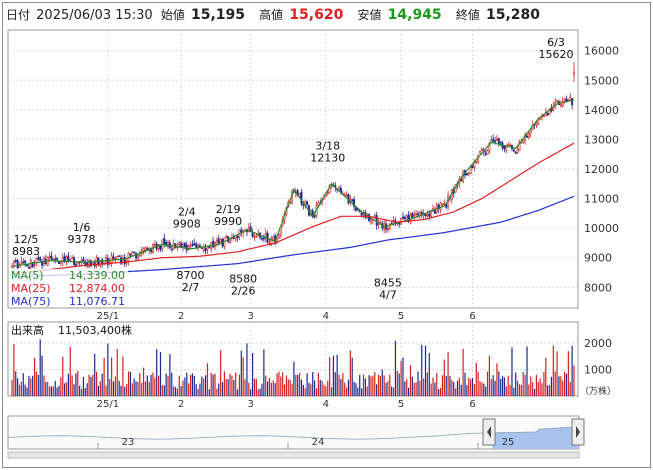  What do you see at coordinates (293, 455) in the screenshot?
I see `navigator-scrollbar` at bounding box center [293, 455].